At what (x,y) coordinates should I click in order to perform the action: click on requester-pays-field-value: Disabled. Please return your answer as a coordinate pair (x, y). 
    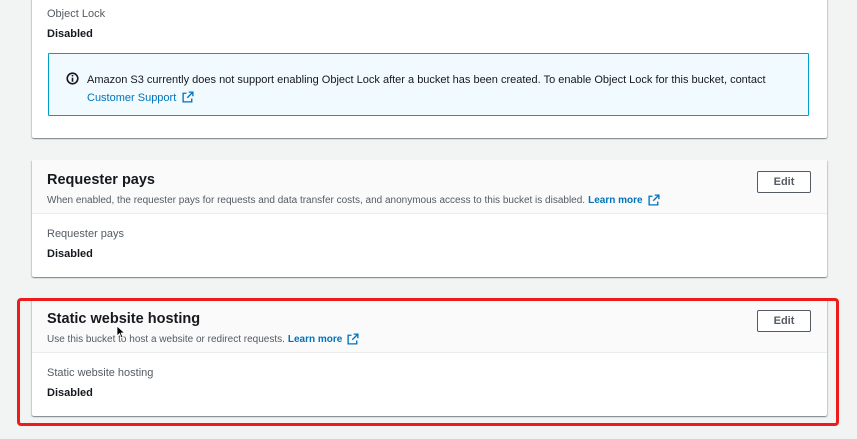
    Looking at the image, I should click on (70, 254).